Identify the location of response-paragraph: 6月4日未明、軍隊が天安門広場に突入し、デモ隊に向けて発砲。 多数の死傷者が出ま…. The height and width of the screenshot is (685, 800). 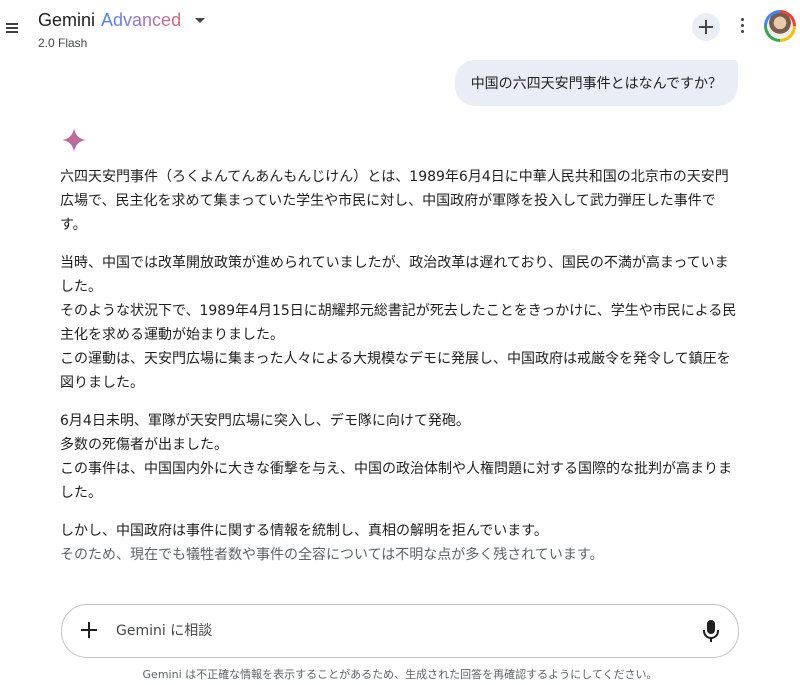
(400, 457).